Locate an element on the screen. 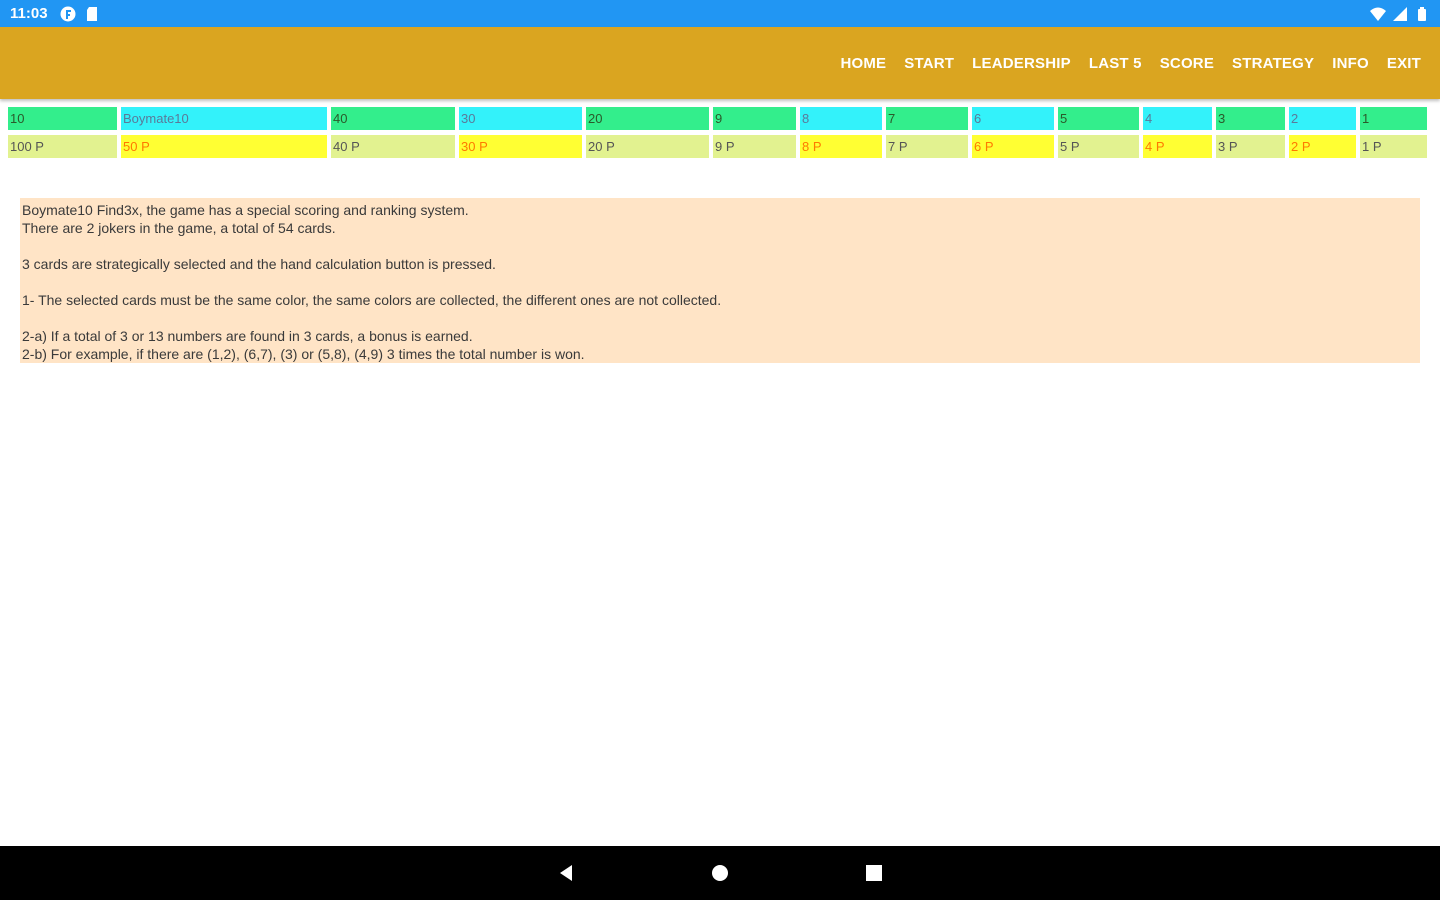 The width and height of the screenshot is (1440, 900). rank-points-cell: 7 P is located at coordinates (927, 146).